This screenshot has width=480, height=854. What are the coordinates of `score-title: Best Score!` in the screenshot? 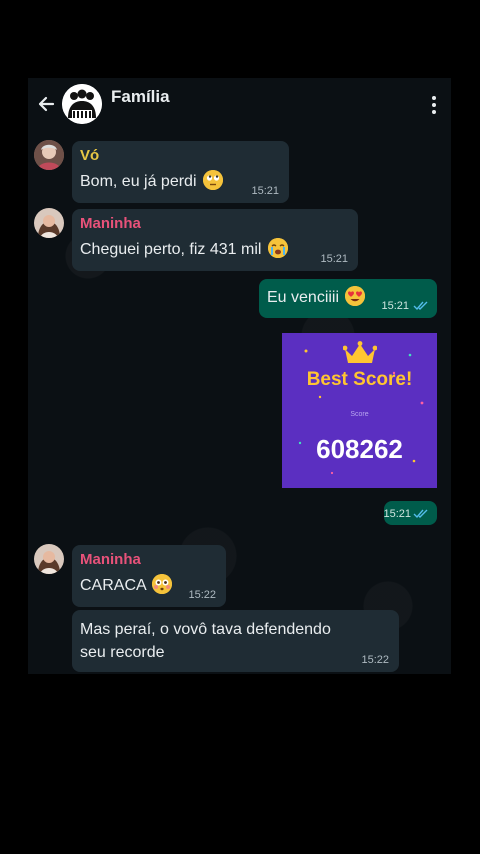 It's located at (359, 379).